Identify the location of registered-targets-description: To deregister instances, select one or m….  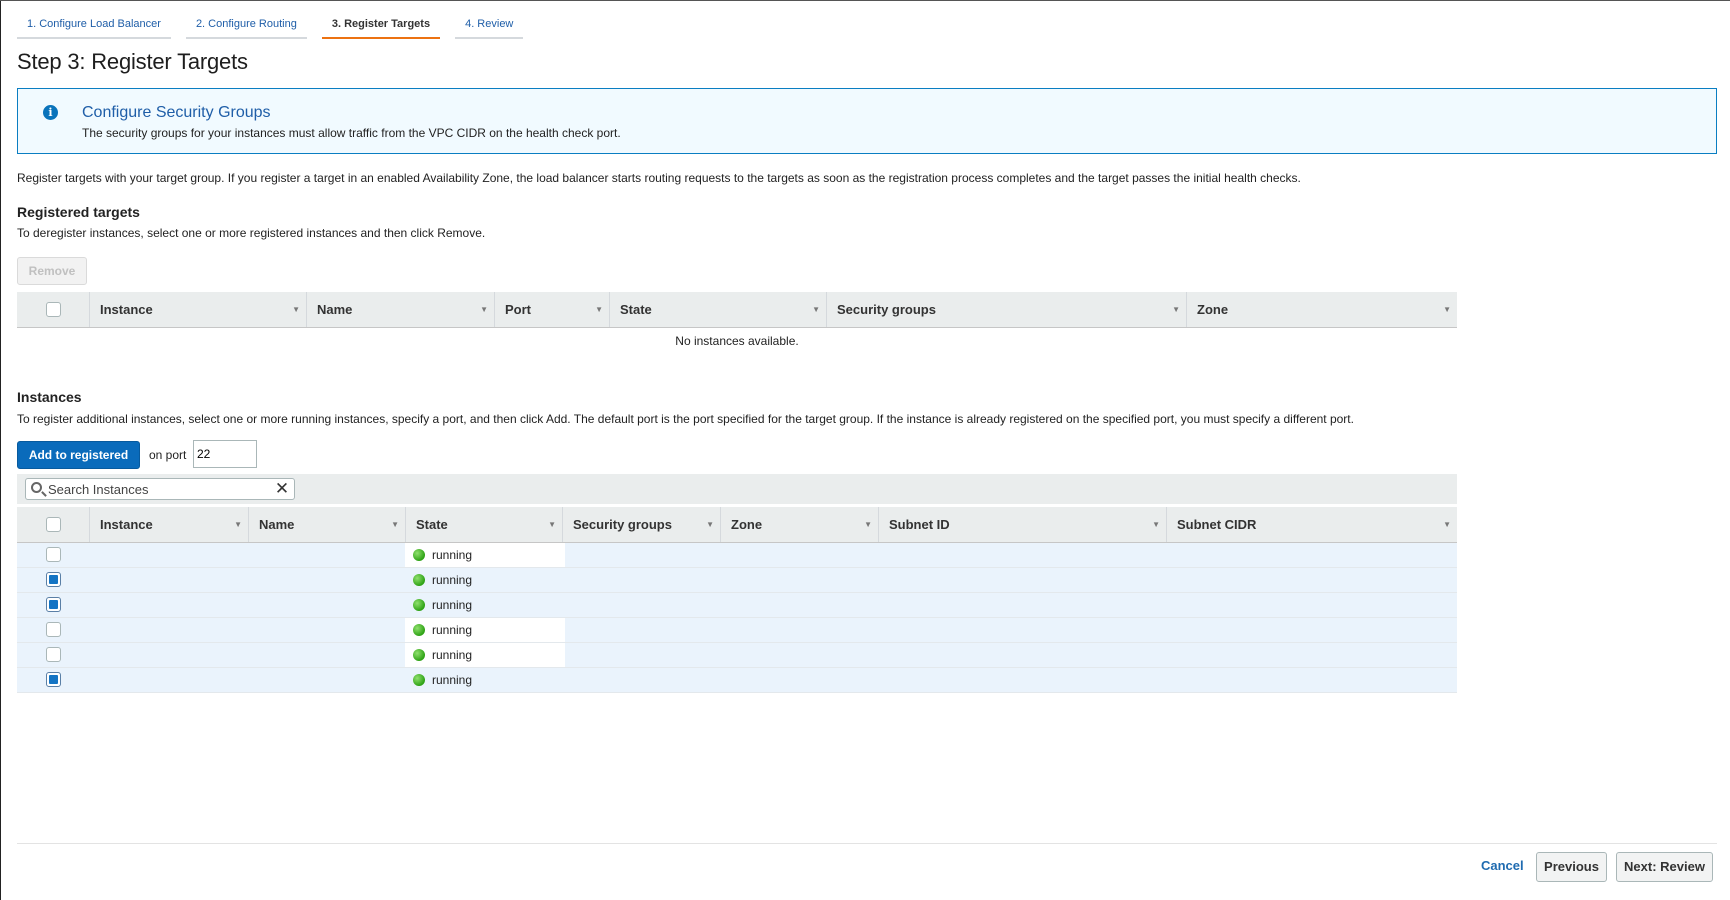
(251, 233).